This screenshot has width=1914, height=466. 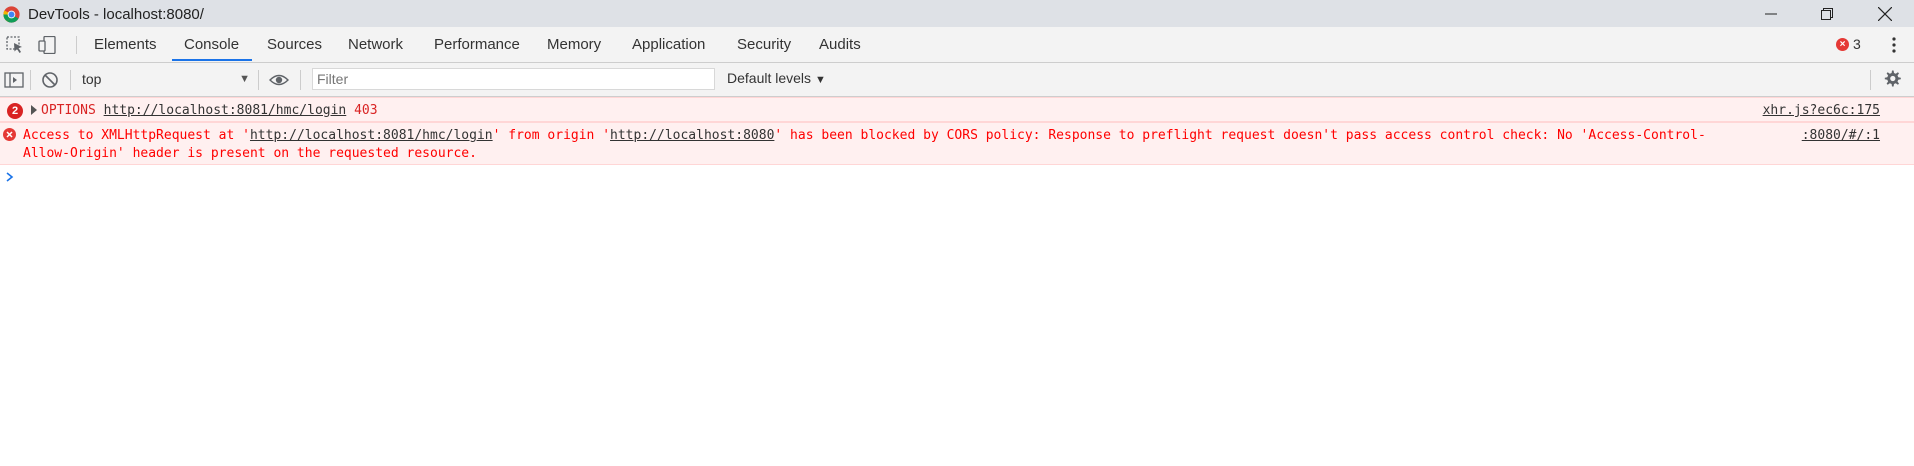 What do you see at coordinates (136, 135) in the screenshot?
I see `message-text-part: Access to XMLHttpRequest at '` at bounding box center [136, 135].